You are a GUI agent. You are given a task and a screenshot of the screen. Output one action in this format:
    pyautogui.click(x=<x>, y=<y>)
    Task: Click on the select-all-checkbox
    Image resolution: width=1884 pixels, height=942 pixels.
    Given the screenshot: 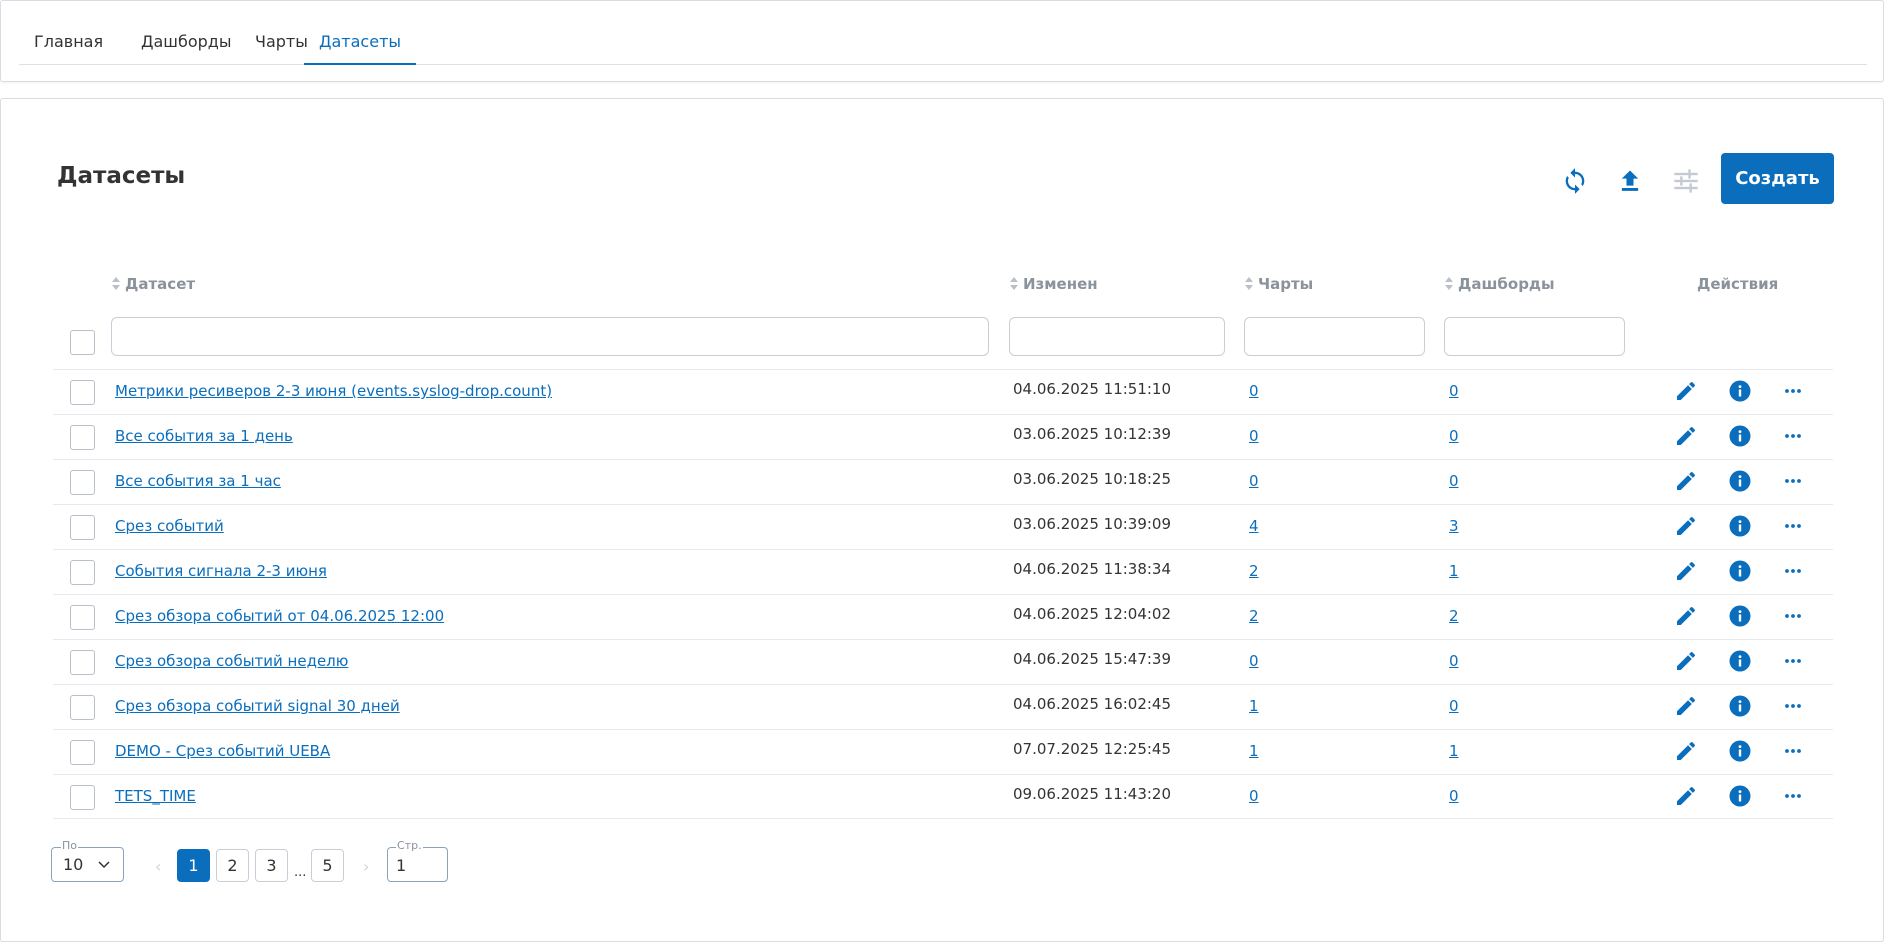 What is the action you would take?
    pyautogui.click(x=82, y=342)
    